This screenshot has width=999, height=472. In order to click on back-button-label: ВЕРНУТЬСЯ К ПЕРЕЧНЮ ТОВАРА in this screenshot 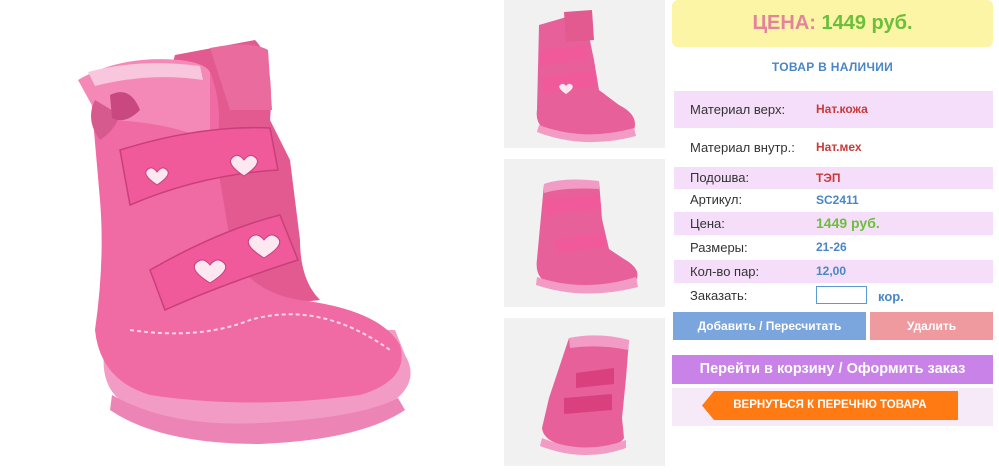, I will do `click(830, 405)`.